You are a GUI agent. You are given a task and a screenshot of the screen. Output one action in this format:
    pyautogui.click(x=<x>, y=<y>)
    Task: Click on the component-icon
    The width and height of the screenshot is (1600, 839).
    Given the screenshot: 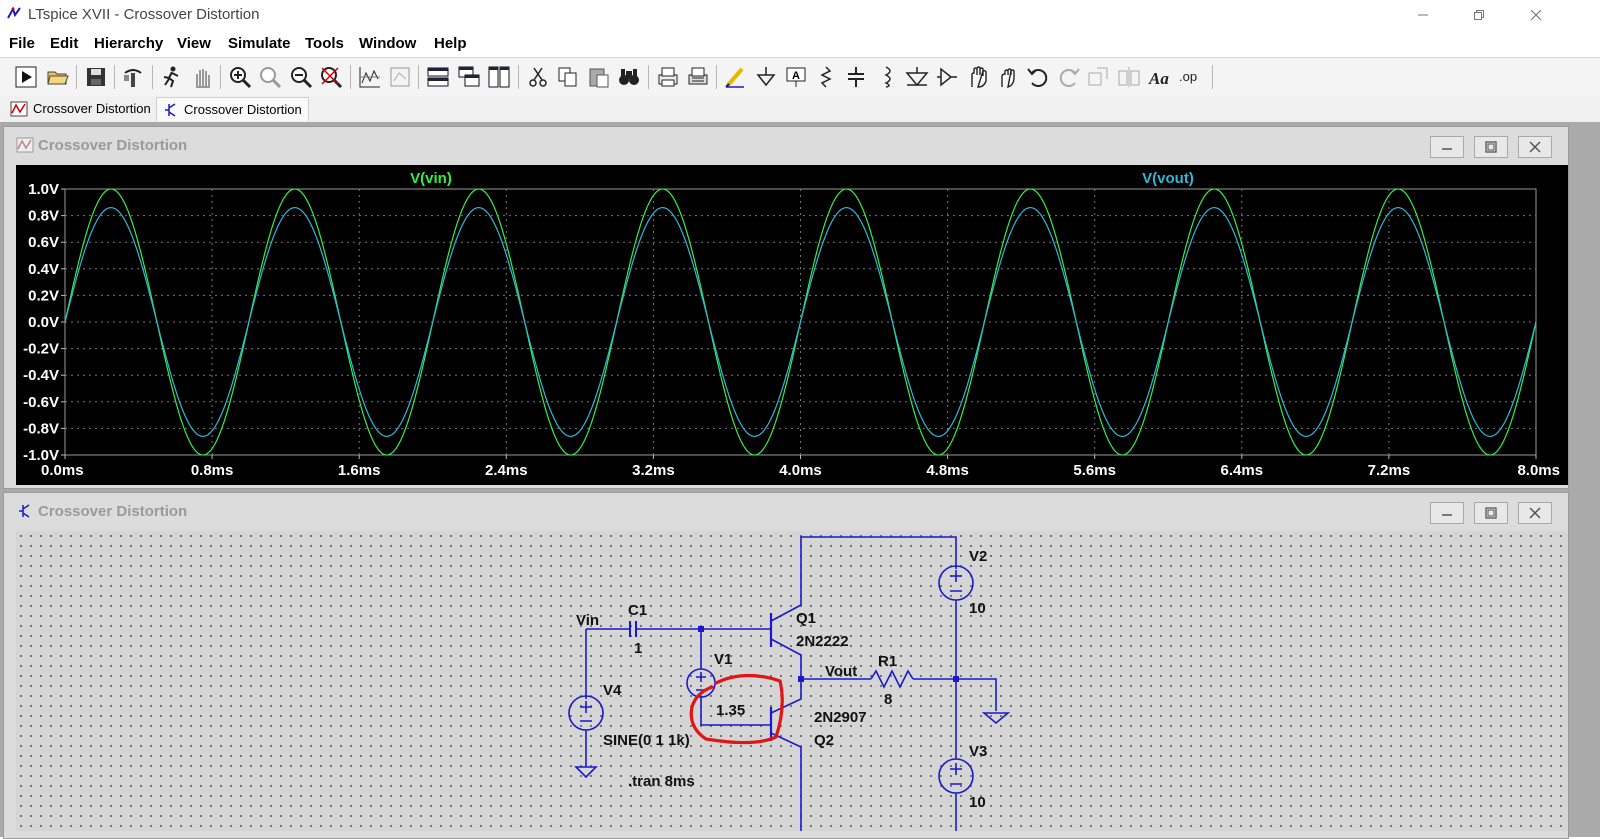 What is the action you would take?
    pyautogui.click(x=947, y=77)
    